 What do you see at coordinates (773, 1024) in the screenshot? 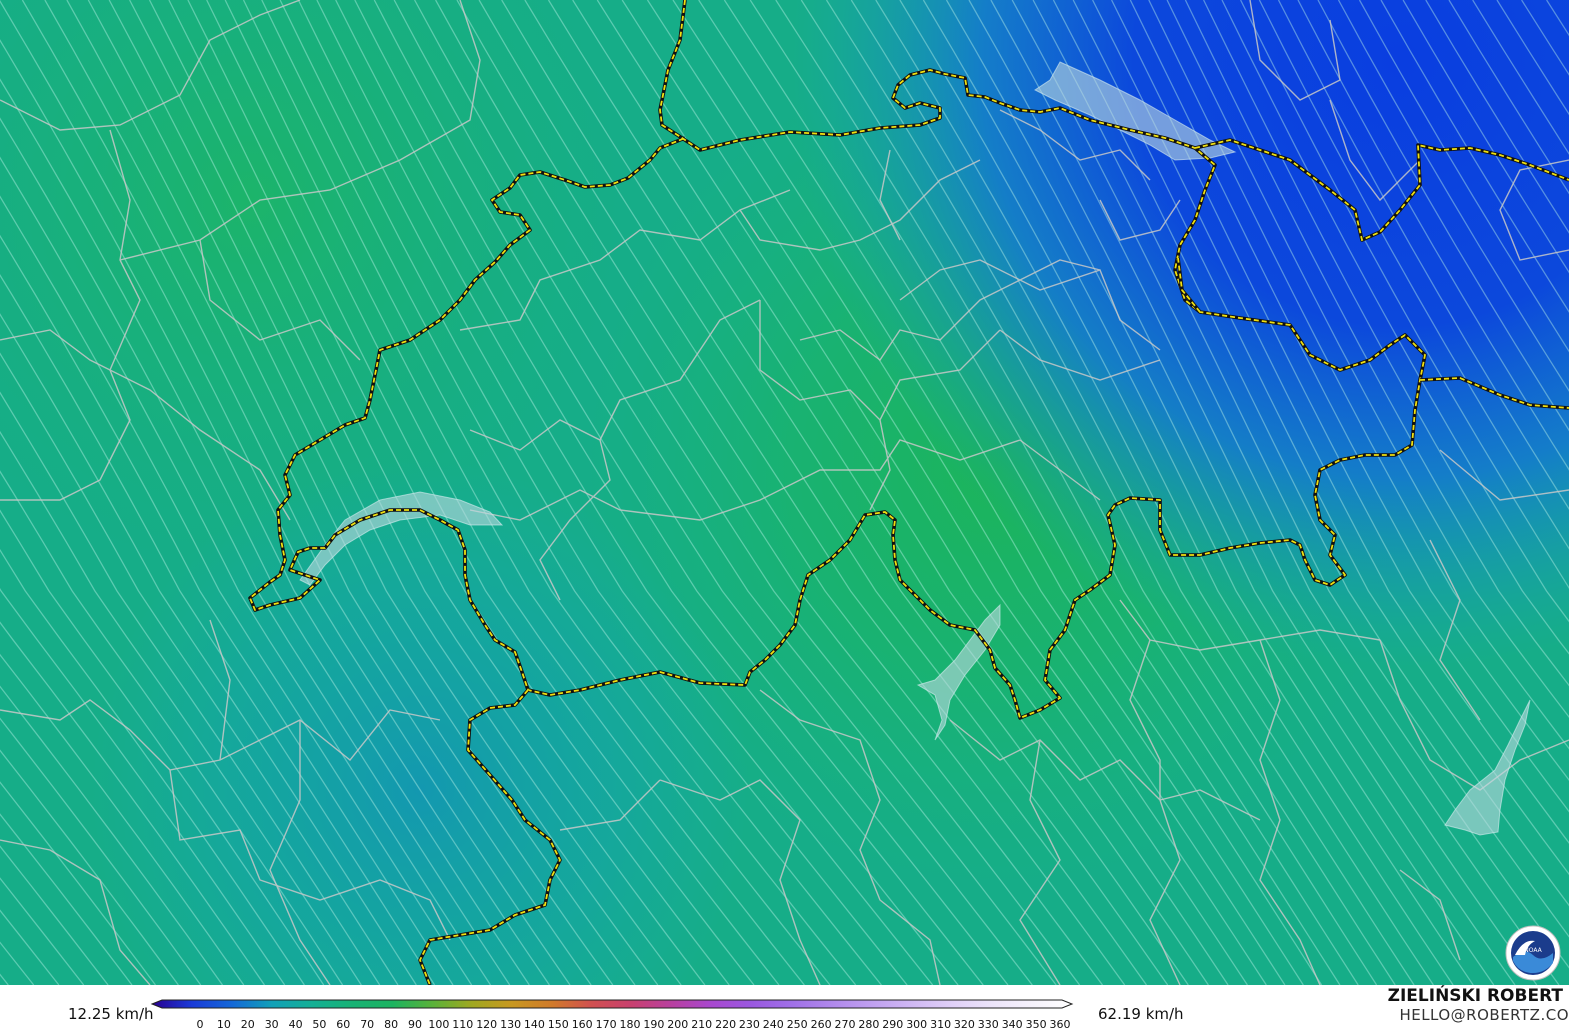
I see `legend-tick-label: 240` at bounding box center [773, 1024].